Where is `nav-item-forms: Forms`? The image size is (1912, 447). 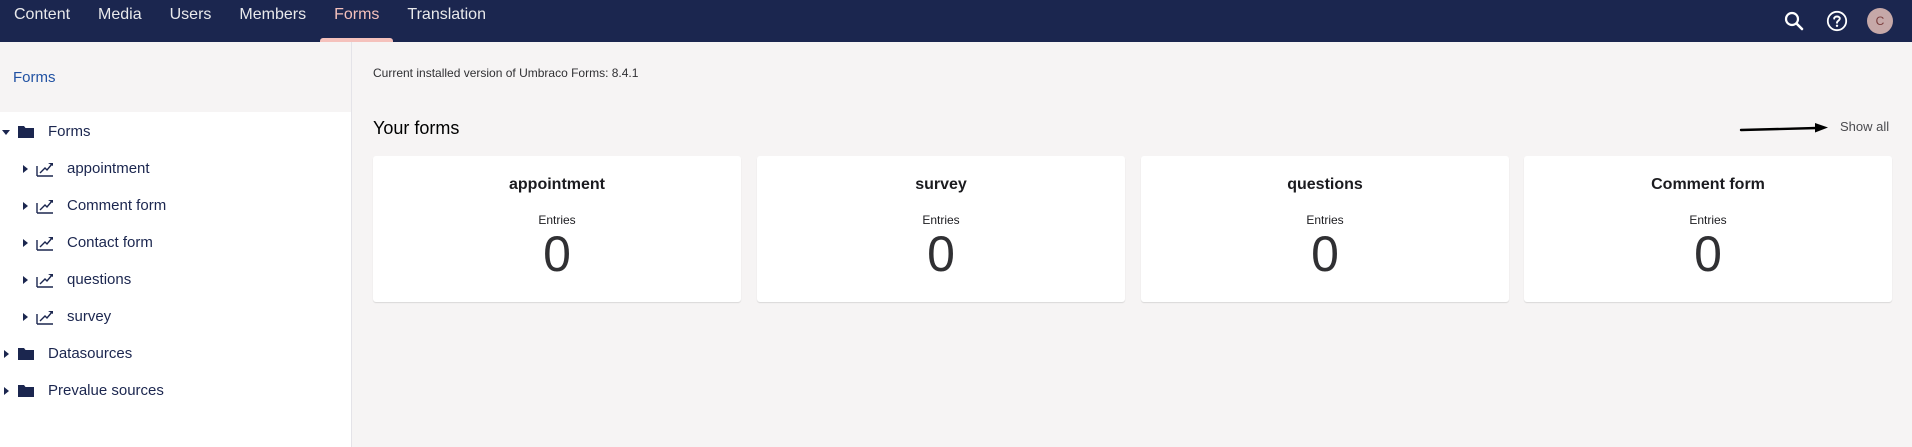
nav-item-forms: Forms is located at coordinates (357, 21).